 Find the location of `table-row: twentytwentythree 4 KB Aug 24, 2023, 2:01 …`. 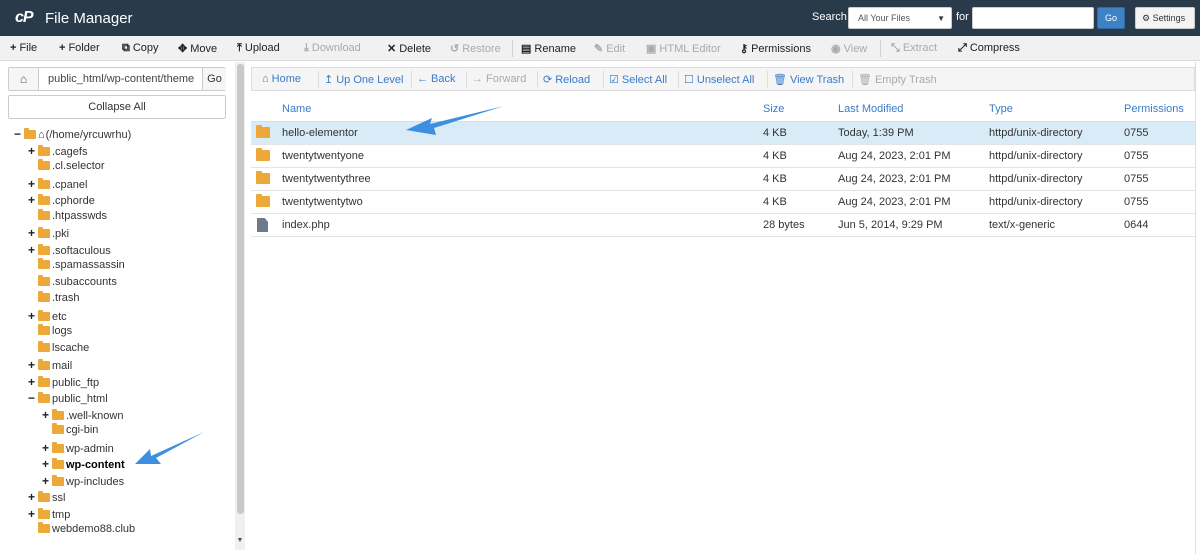

table-row: twentytwentythree 4 KB Aug 24, 2023, 2:01 … is located at coordinates (723, 179).